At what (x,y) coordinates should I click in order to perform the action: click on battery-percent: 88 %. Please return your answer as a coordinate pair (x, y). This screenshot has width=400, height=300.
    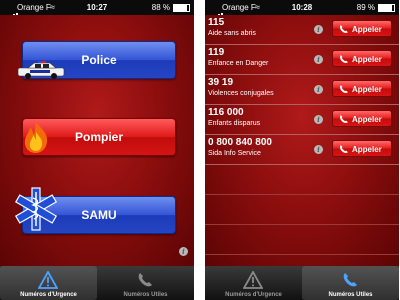
    Looking at the image, I should click on (160, 7).